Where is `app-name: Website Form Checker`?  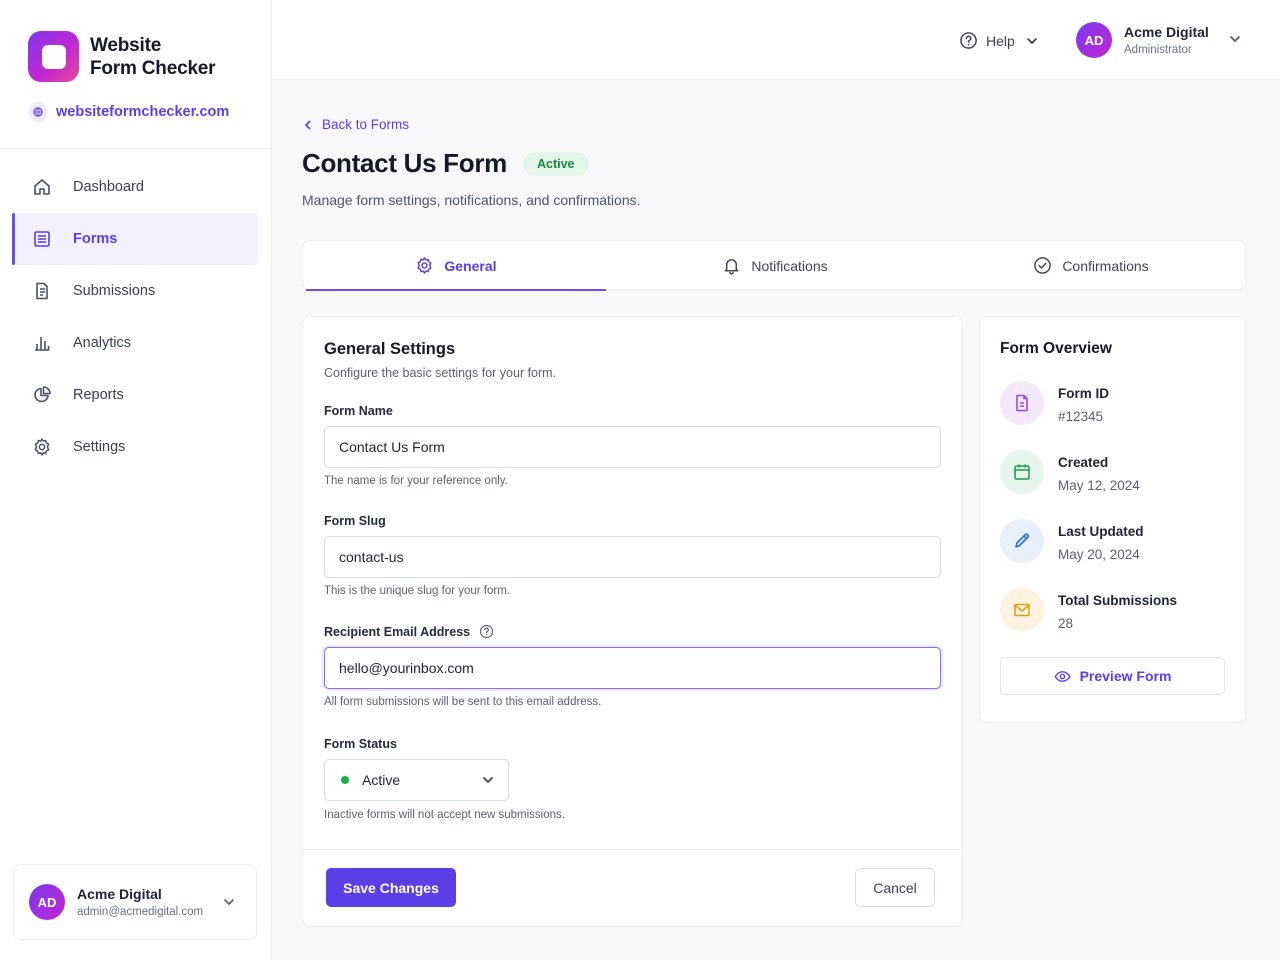
app-name: Website Form Checker is located at coordinates (153, 57).